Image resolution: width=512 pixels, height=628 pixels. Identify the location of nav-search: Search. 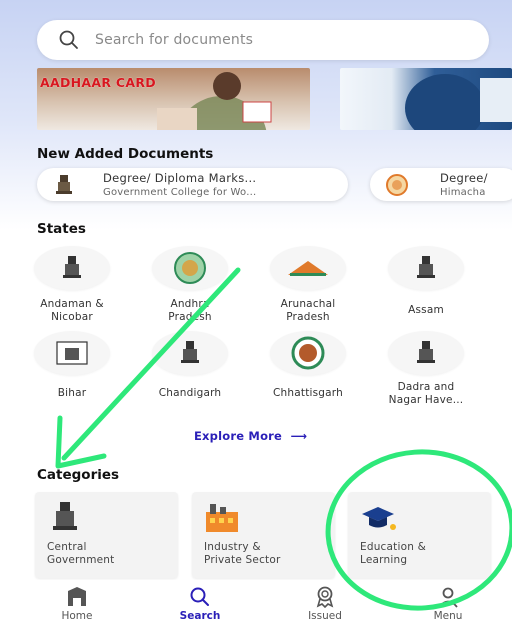
(200, 604).